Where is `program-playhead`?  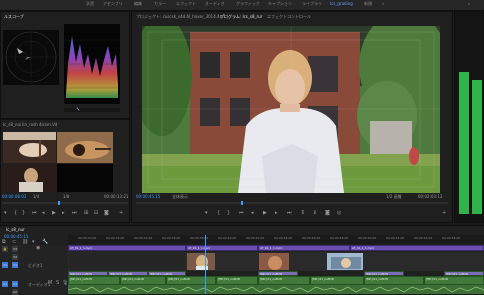 program-playhead is located at coordinates (242, 203).